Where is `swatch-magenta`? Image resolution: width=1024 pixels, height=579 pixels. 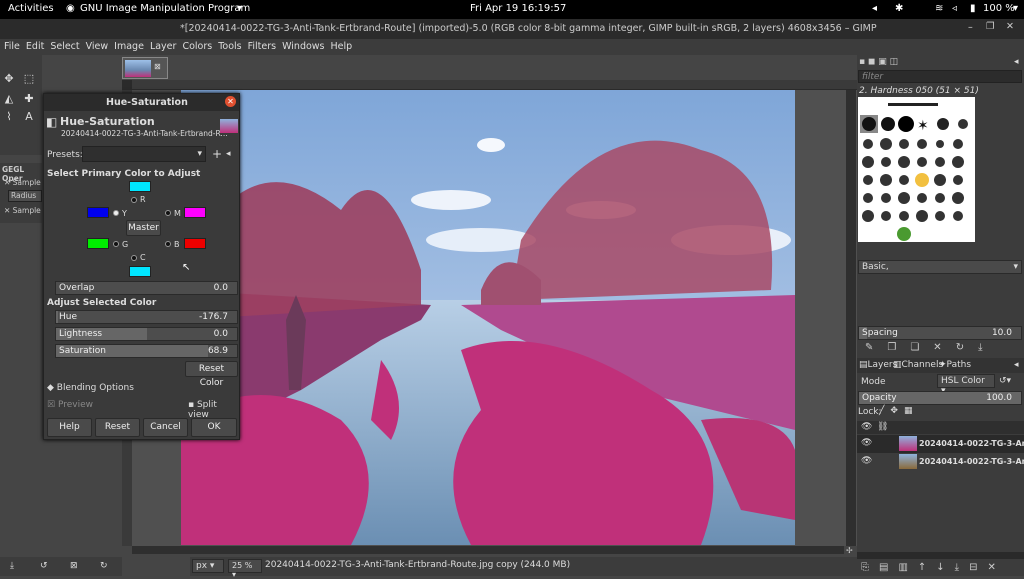 swatch-magenta is located at coordinates (195, 212).